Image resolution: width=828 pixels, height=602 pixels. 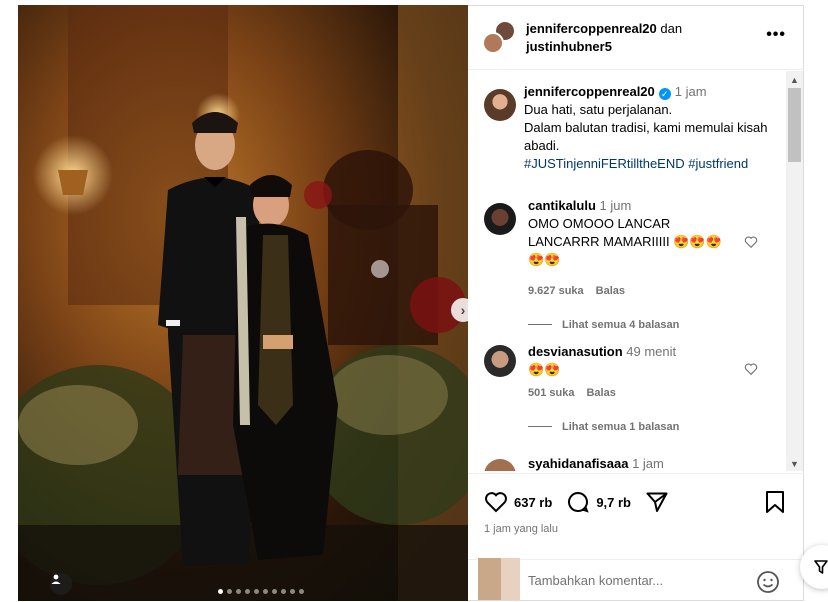 What do you see at coordinates (671, 28) in the screenshot?
I see `author-connector: dan` at bounding box center [671, 28].